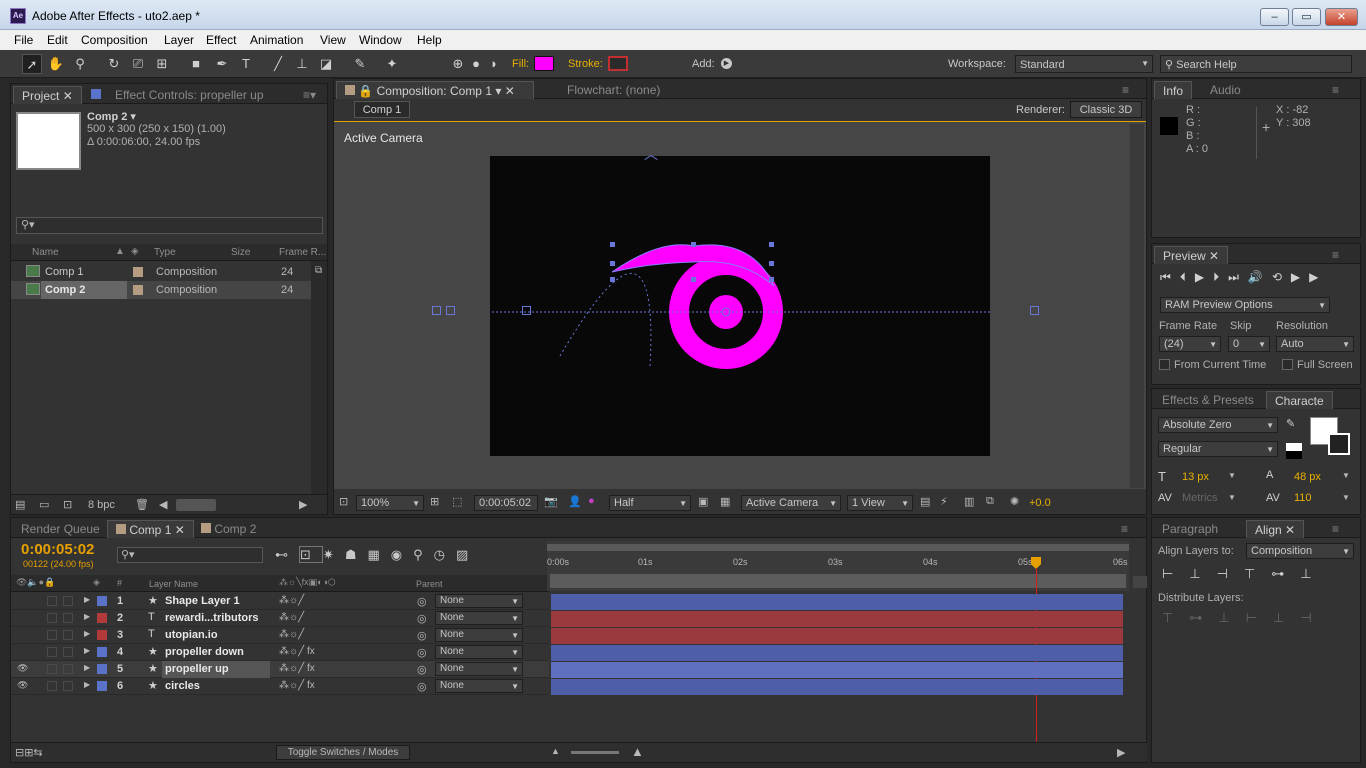  I want to click on work-area-bar, so click(838, 547).